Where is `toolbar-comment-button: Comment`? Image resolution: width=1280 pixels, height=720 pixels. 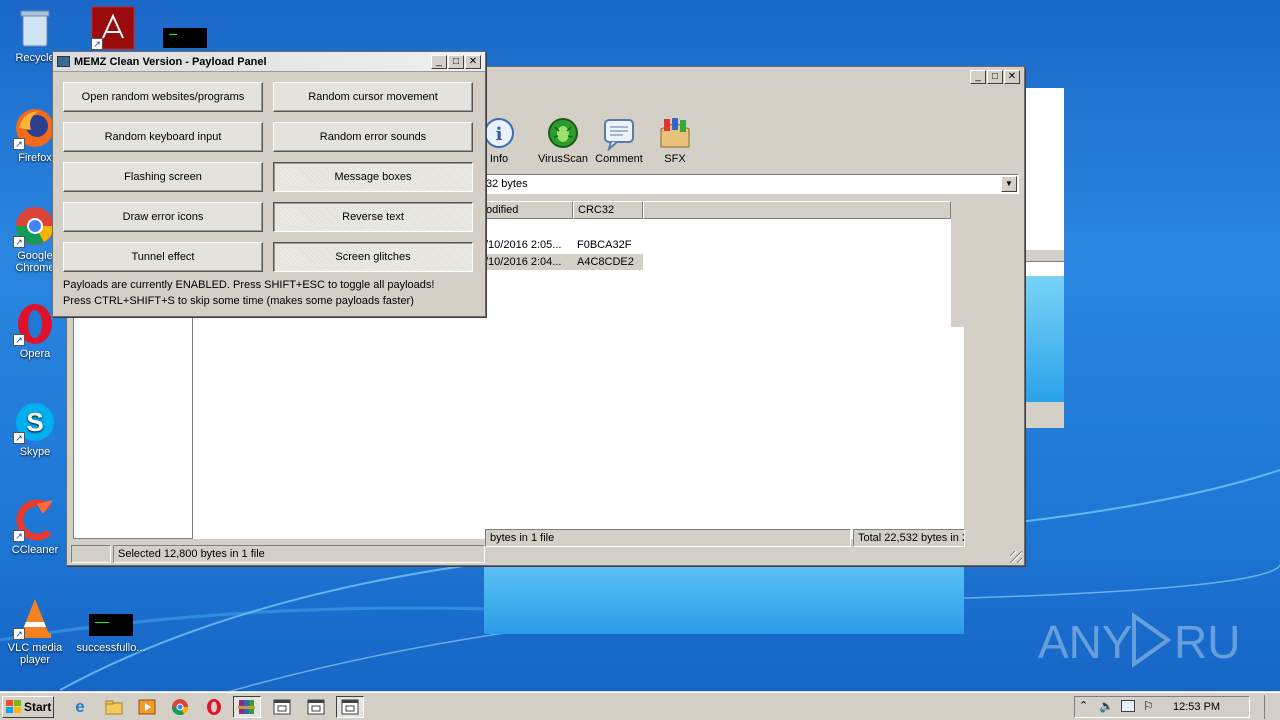 toolbar-comment-button: Comment is located at coordinates (619, 141).